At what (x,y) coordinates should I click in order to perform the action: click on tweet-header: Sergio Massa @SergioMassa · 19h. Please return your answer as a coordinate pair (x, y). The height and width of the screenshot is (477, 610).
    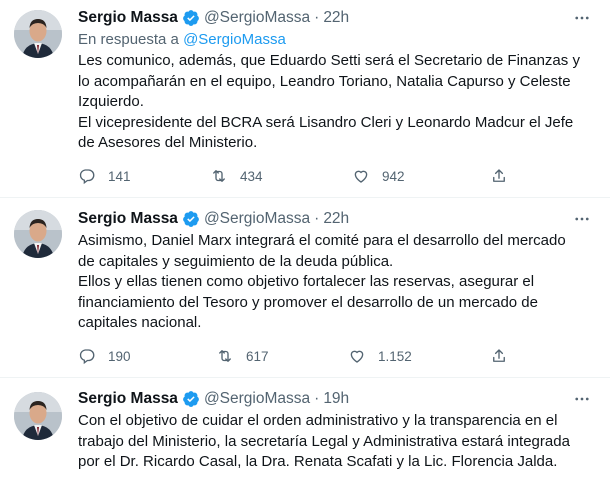
    Looking at the image, I should click on (324, 399).